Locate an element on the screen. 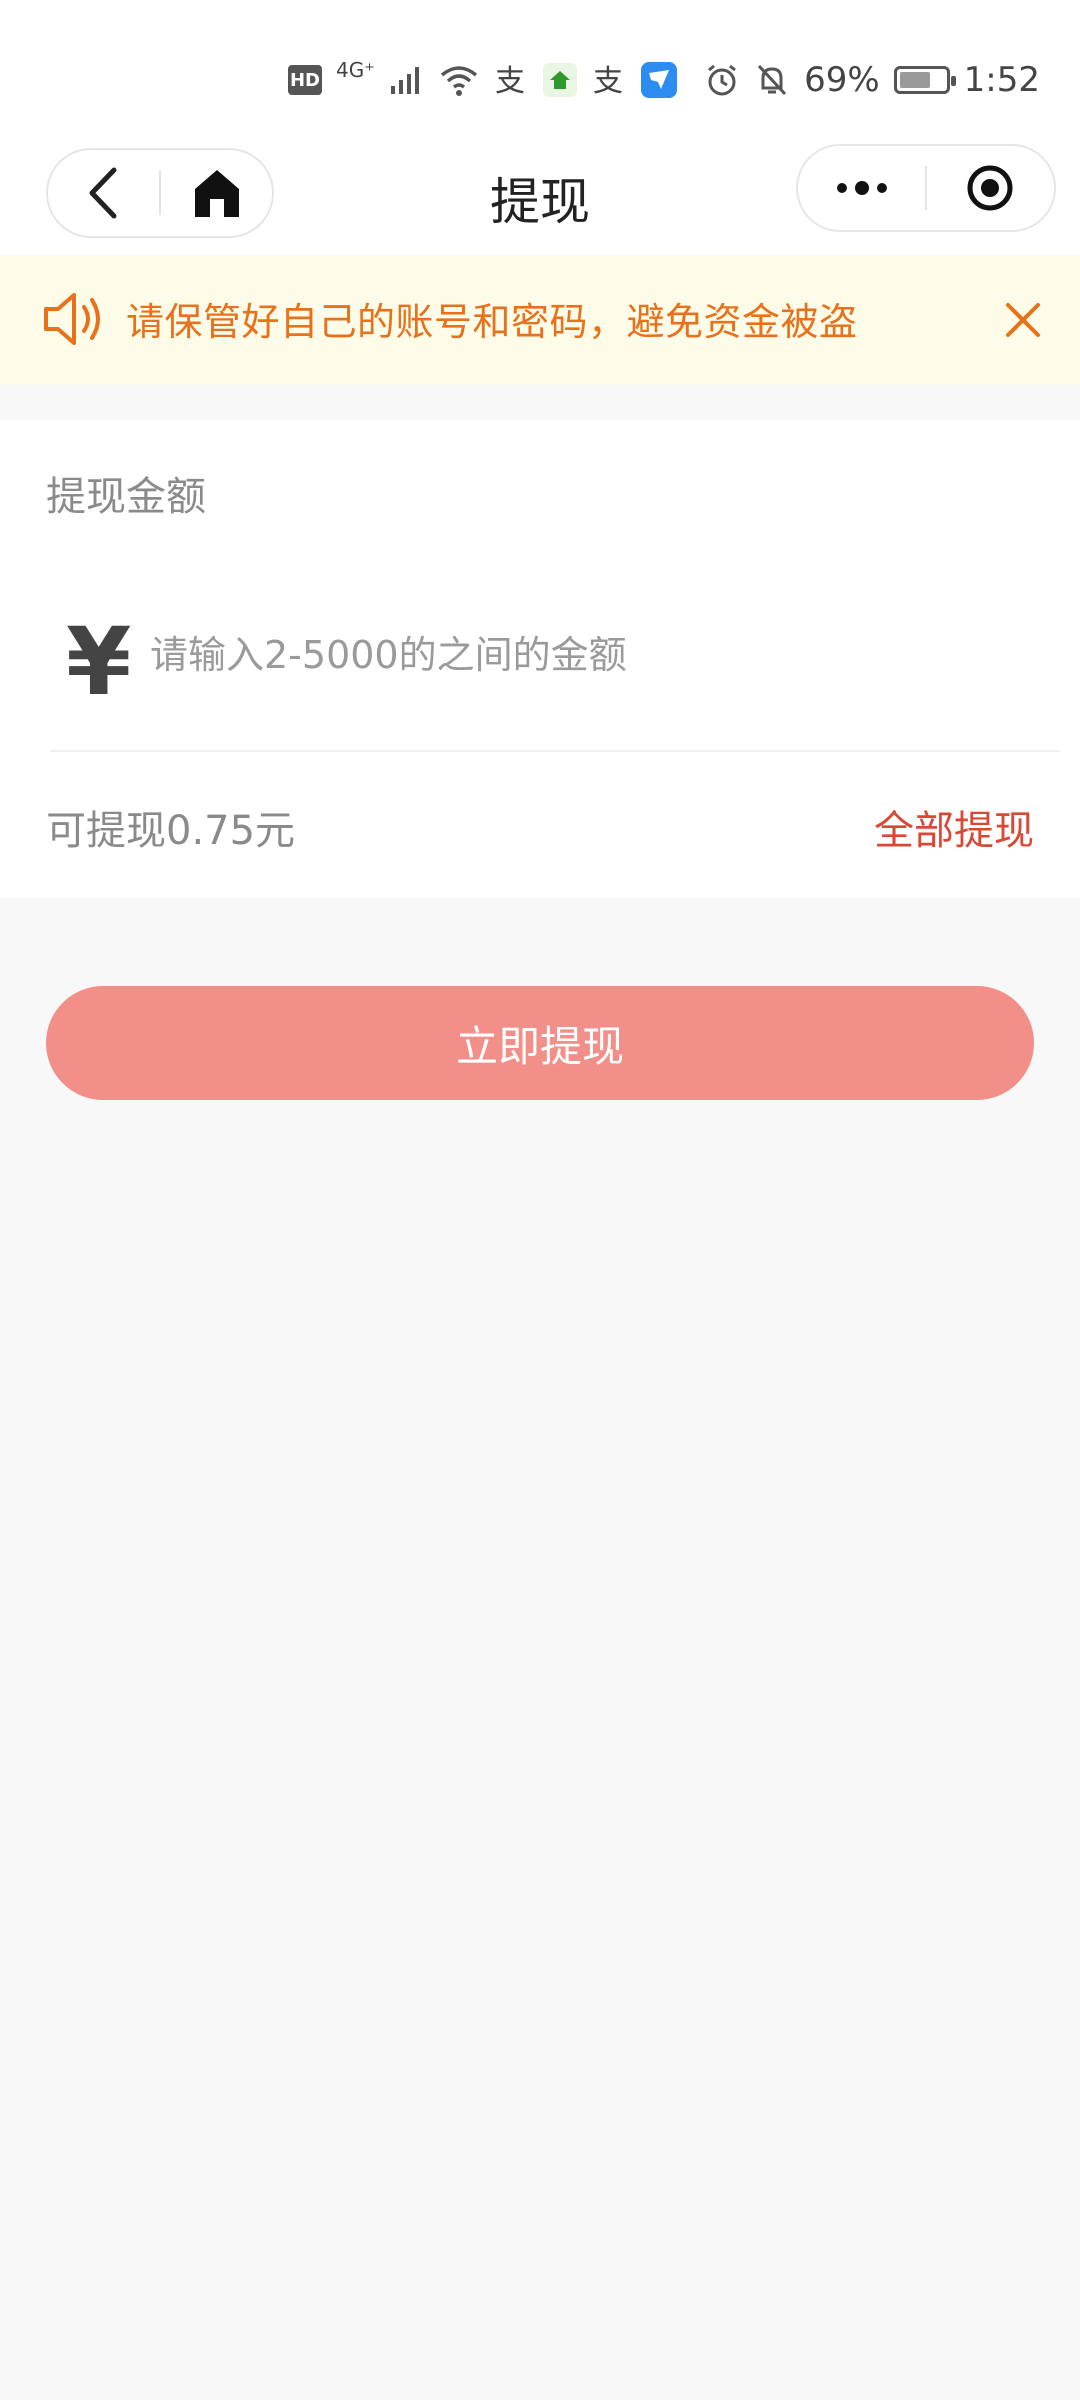 The width and height of the screenshot is (1080, 2400). battery-icon is located at coordinates (924, 80).